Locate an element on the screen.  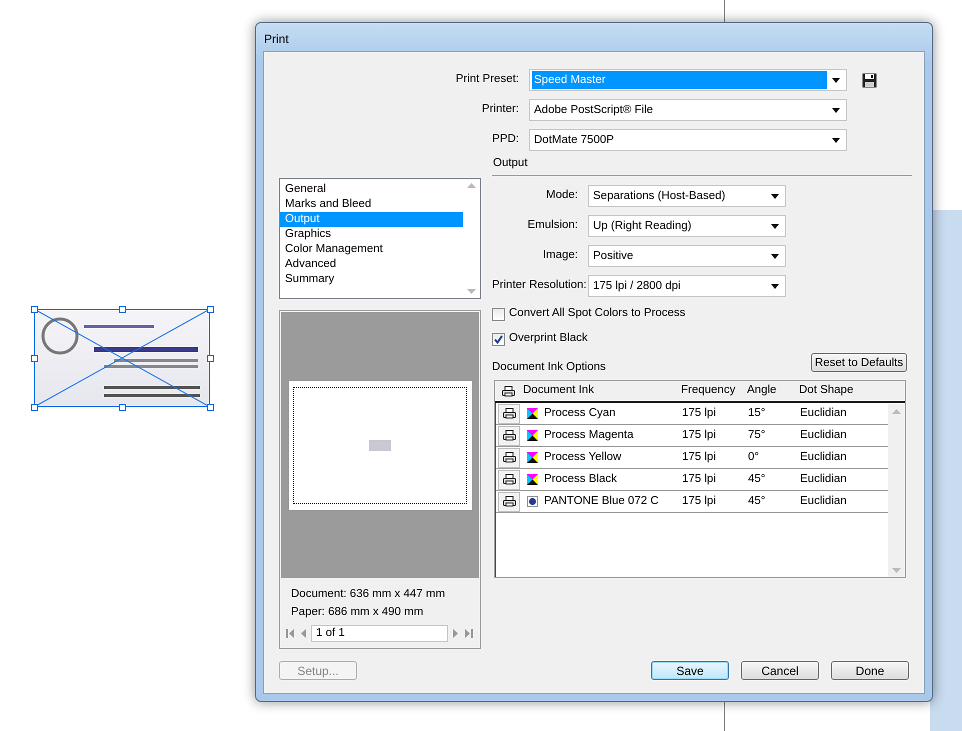
first-page-icon is located at coordinates (290, 633).